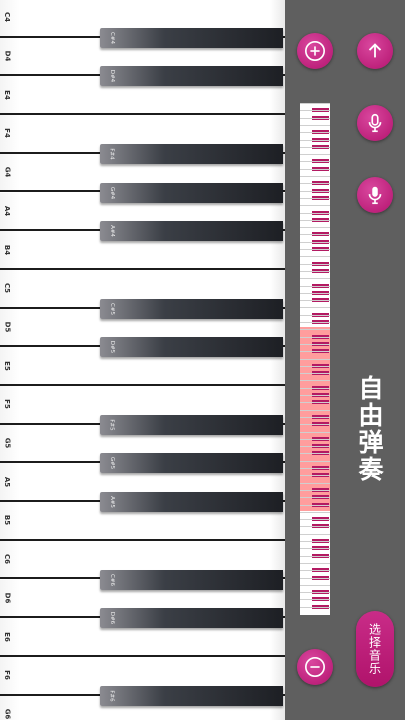 This screenshot has height=720, width=405. What do you see at coordinates (111, 308) in the screenshot?
I see `black-key-label: C#5` at bounding box center [111, 308].